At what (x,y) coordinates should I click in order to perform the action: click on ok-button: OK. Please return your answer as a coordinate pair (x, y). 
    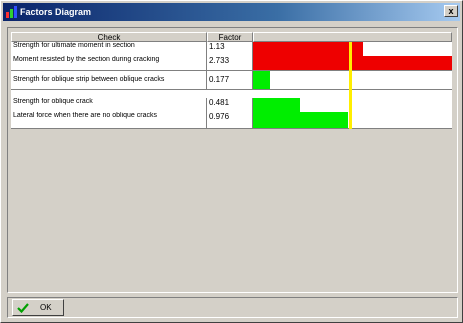
    Looking at the image, I should click on (38, 307).